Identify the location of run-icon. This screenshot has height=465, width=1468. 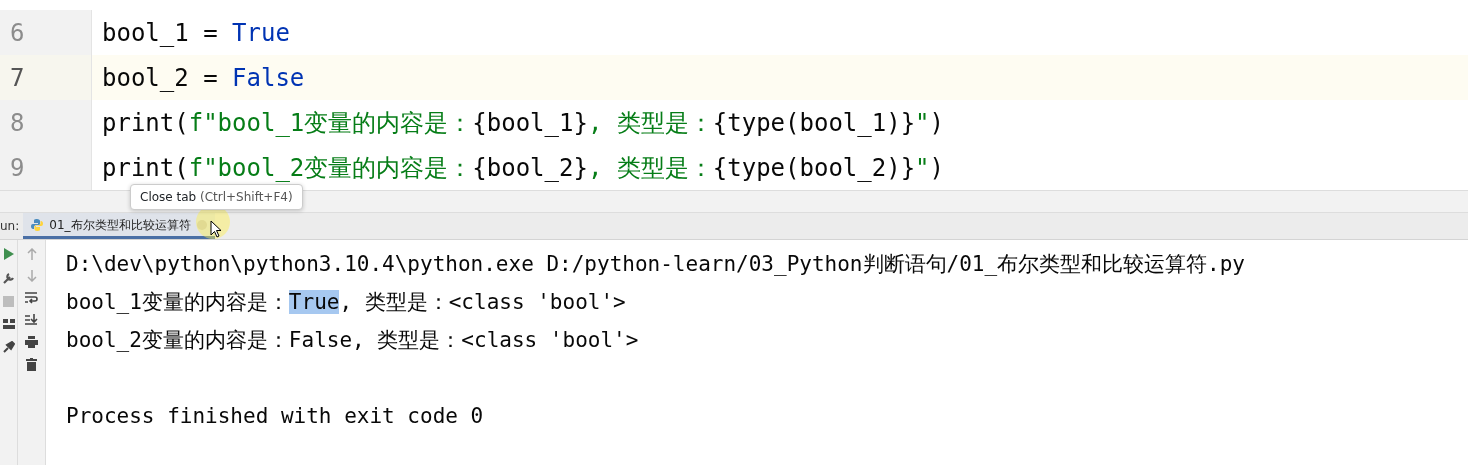
(8, 254).